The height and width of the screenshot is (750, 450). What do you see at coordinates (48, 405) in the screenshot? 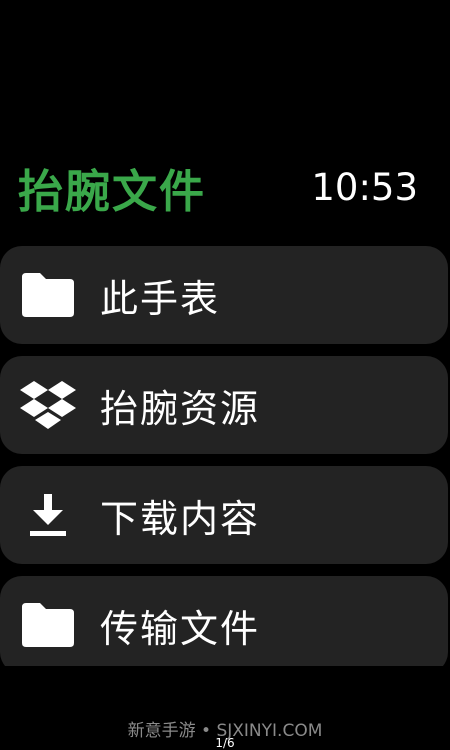
I see `dropbox-icon` at bounding box center [48, 405].